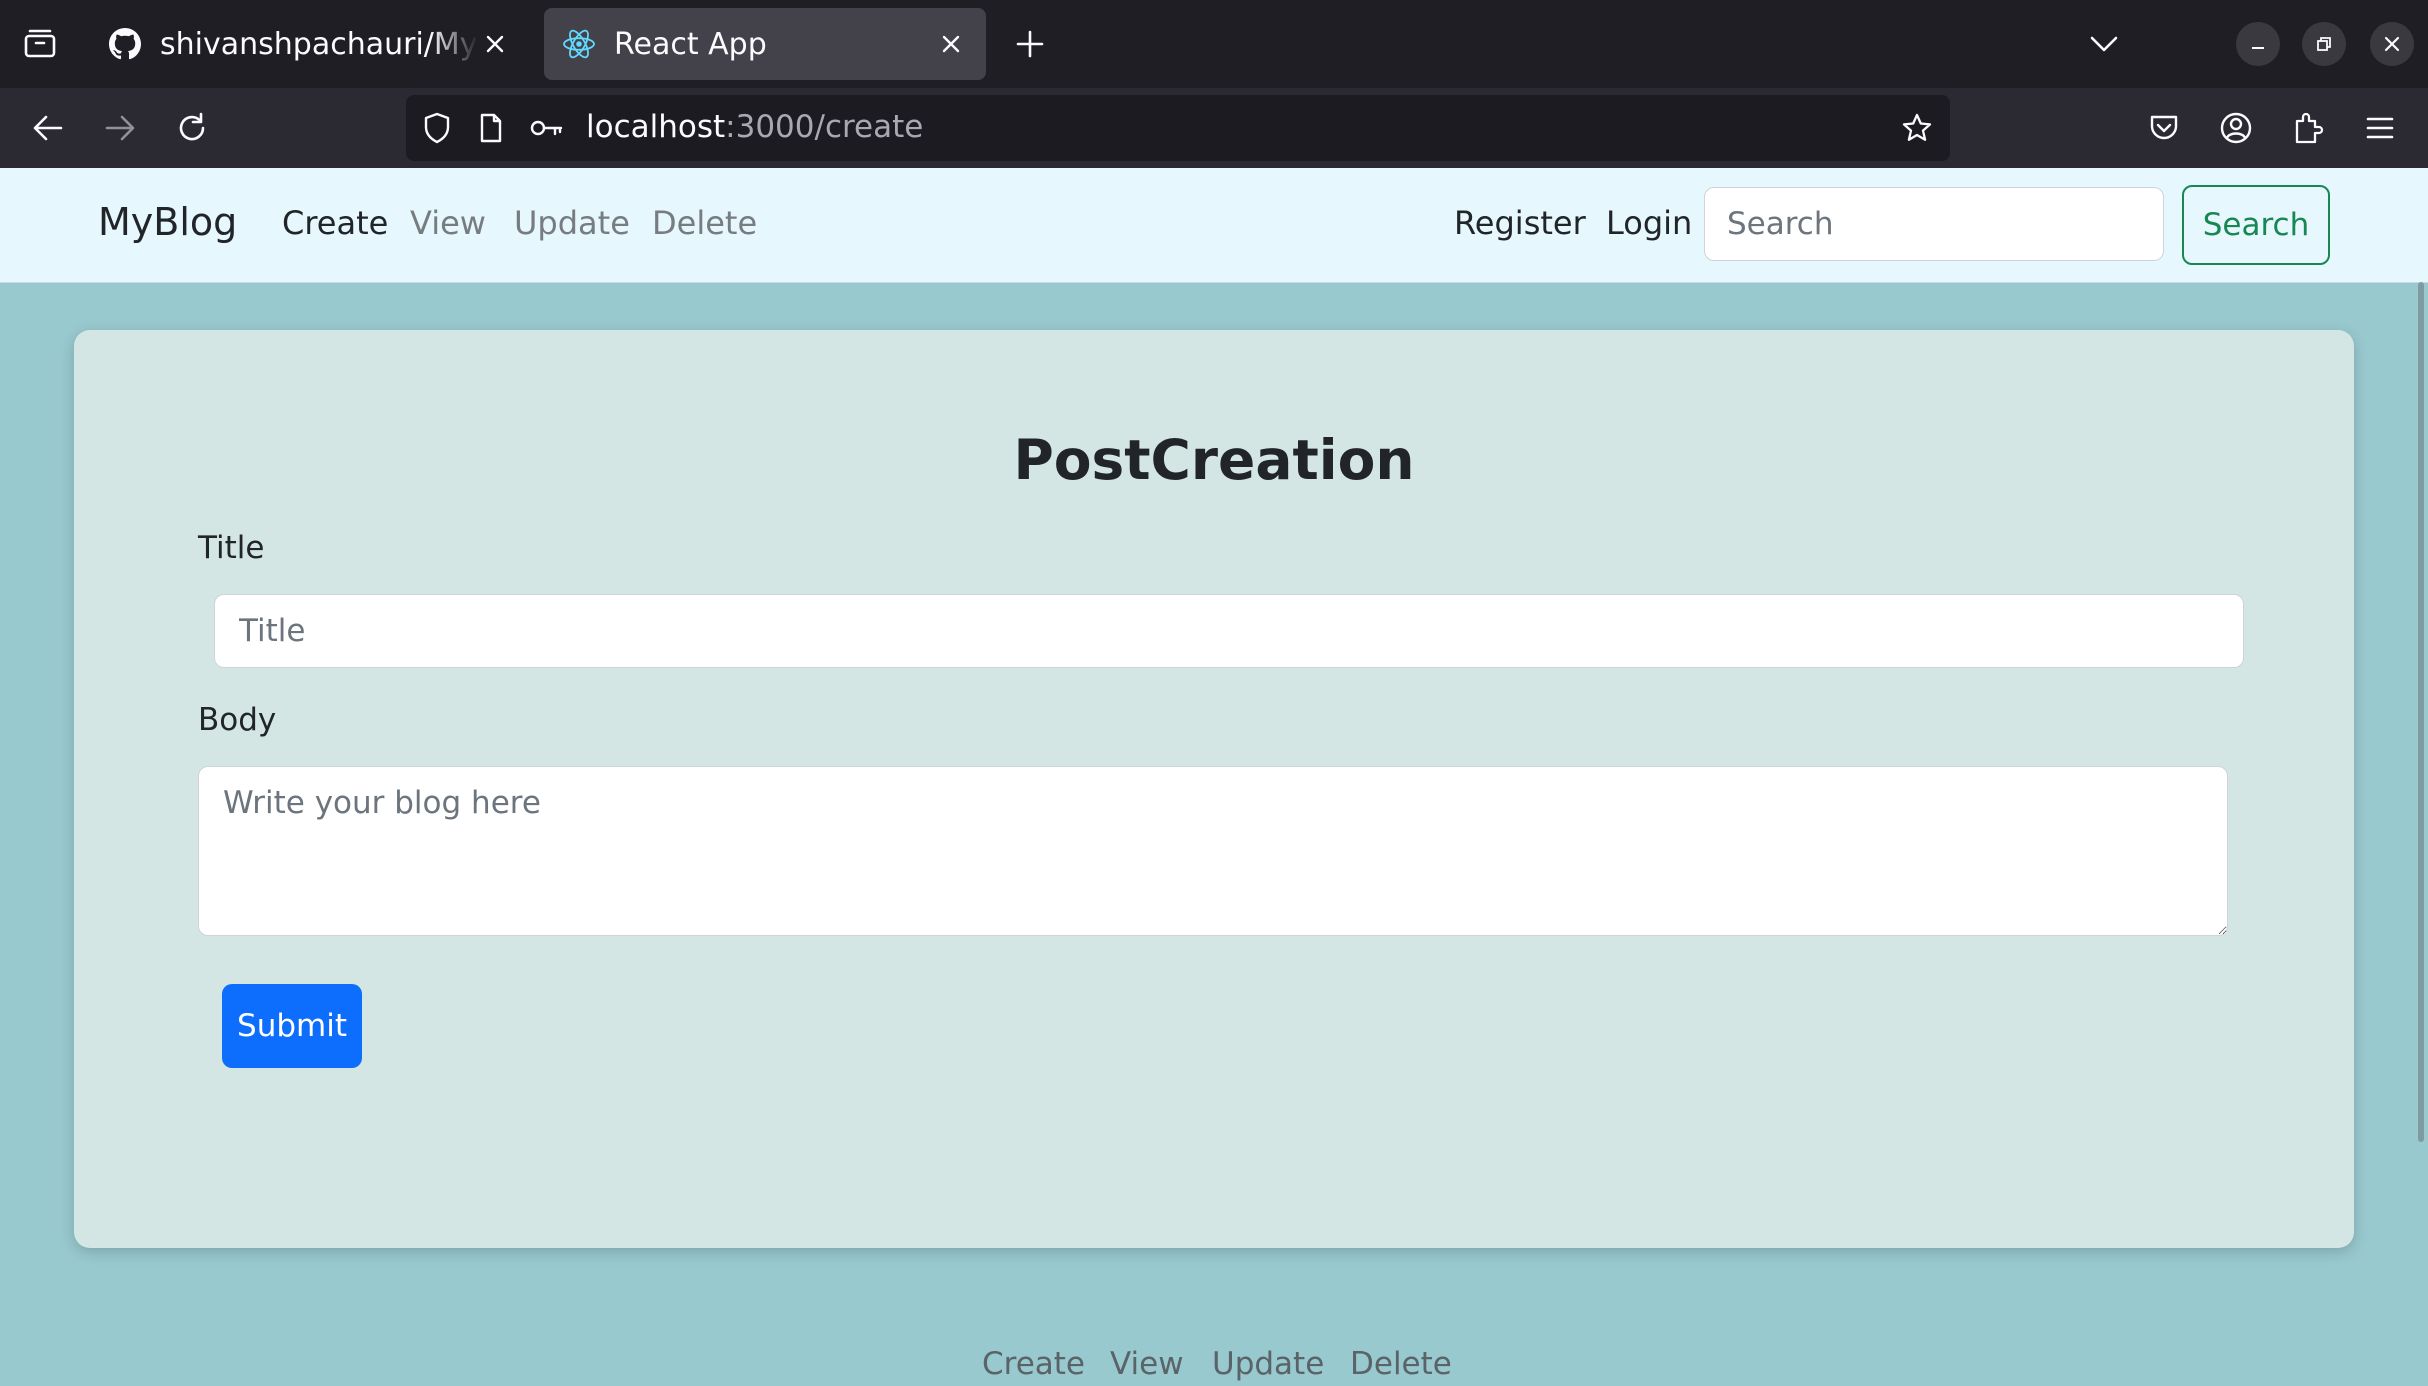 The height and width of the screenshot is (1386, 2428). Describe the element at coordinates (2421, 712) in the screenshot. I see `page-scrollbar` at that location.